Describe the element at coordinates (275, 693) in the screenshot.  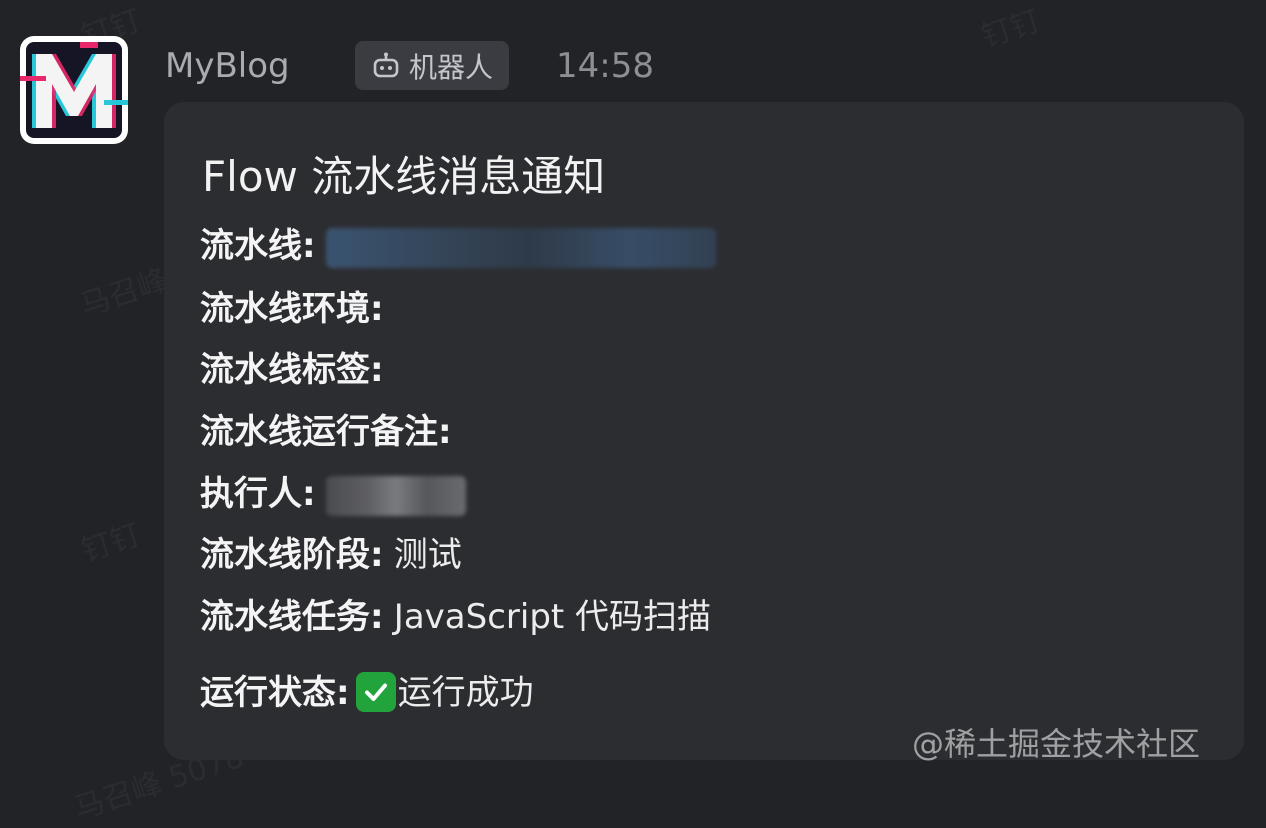
I see `run-status-label: 运行状态:` at that location.